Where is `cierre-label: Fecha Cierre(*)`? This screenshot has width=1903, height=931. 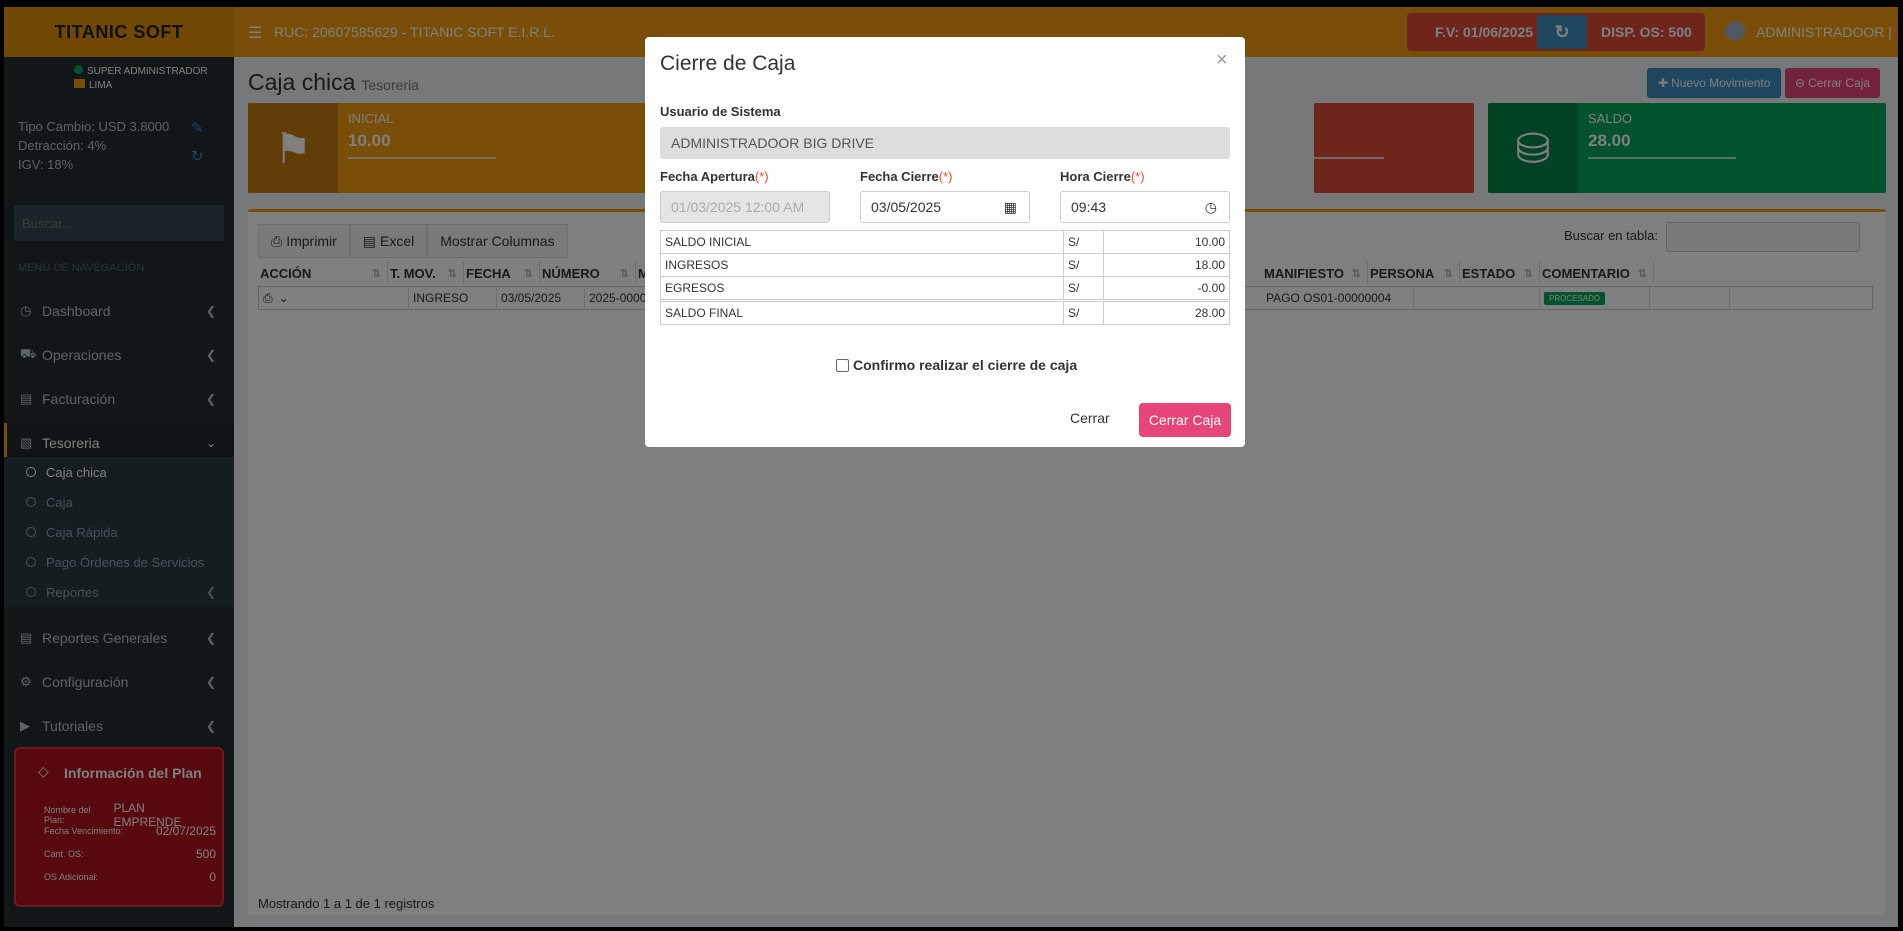 cierre-label: Fecha Cierre(*) is located at coordinates (906, 176).